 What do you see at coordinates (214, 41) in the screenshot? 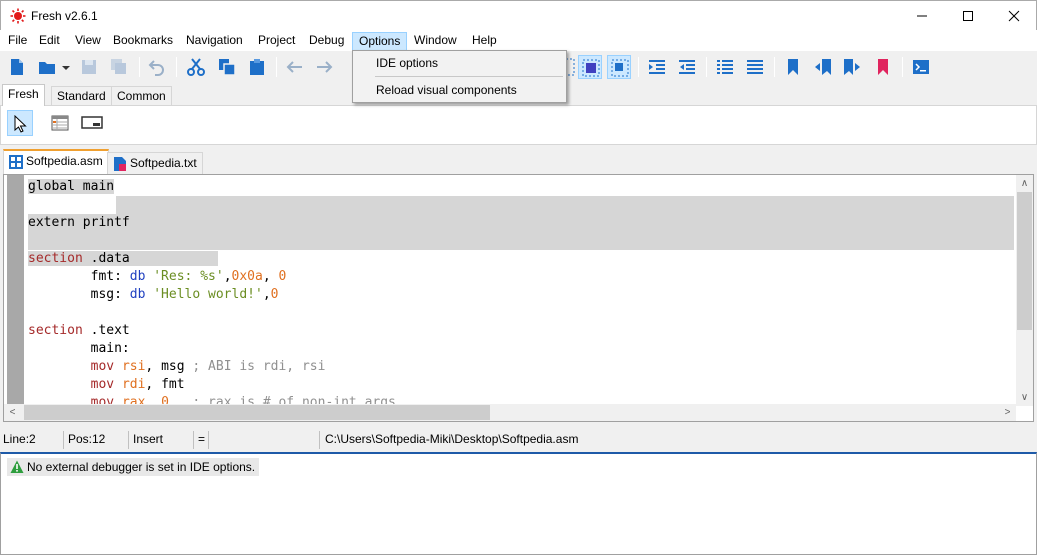
I see `menu-navigation: Navigation` at bounding box center [214, 41].